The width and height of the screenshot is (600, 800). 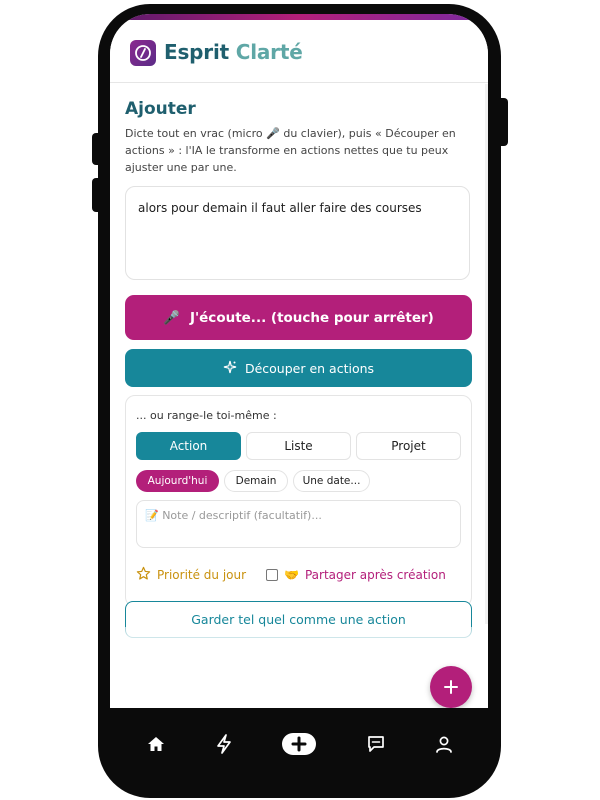 What do you see at coordinates (177, 481) in the screenshot?
I see `date-chip-today: Aujourd'hui` at bounding box center [177, 481].